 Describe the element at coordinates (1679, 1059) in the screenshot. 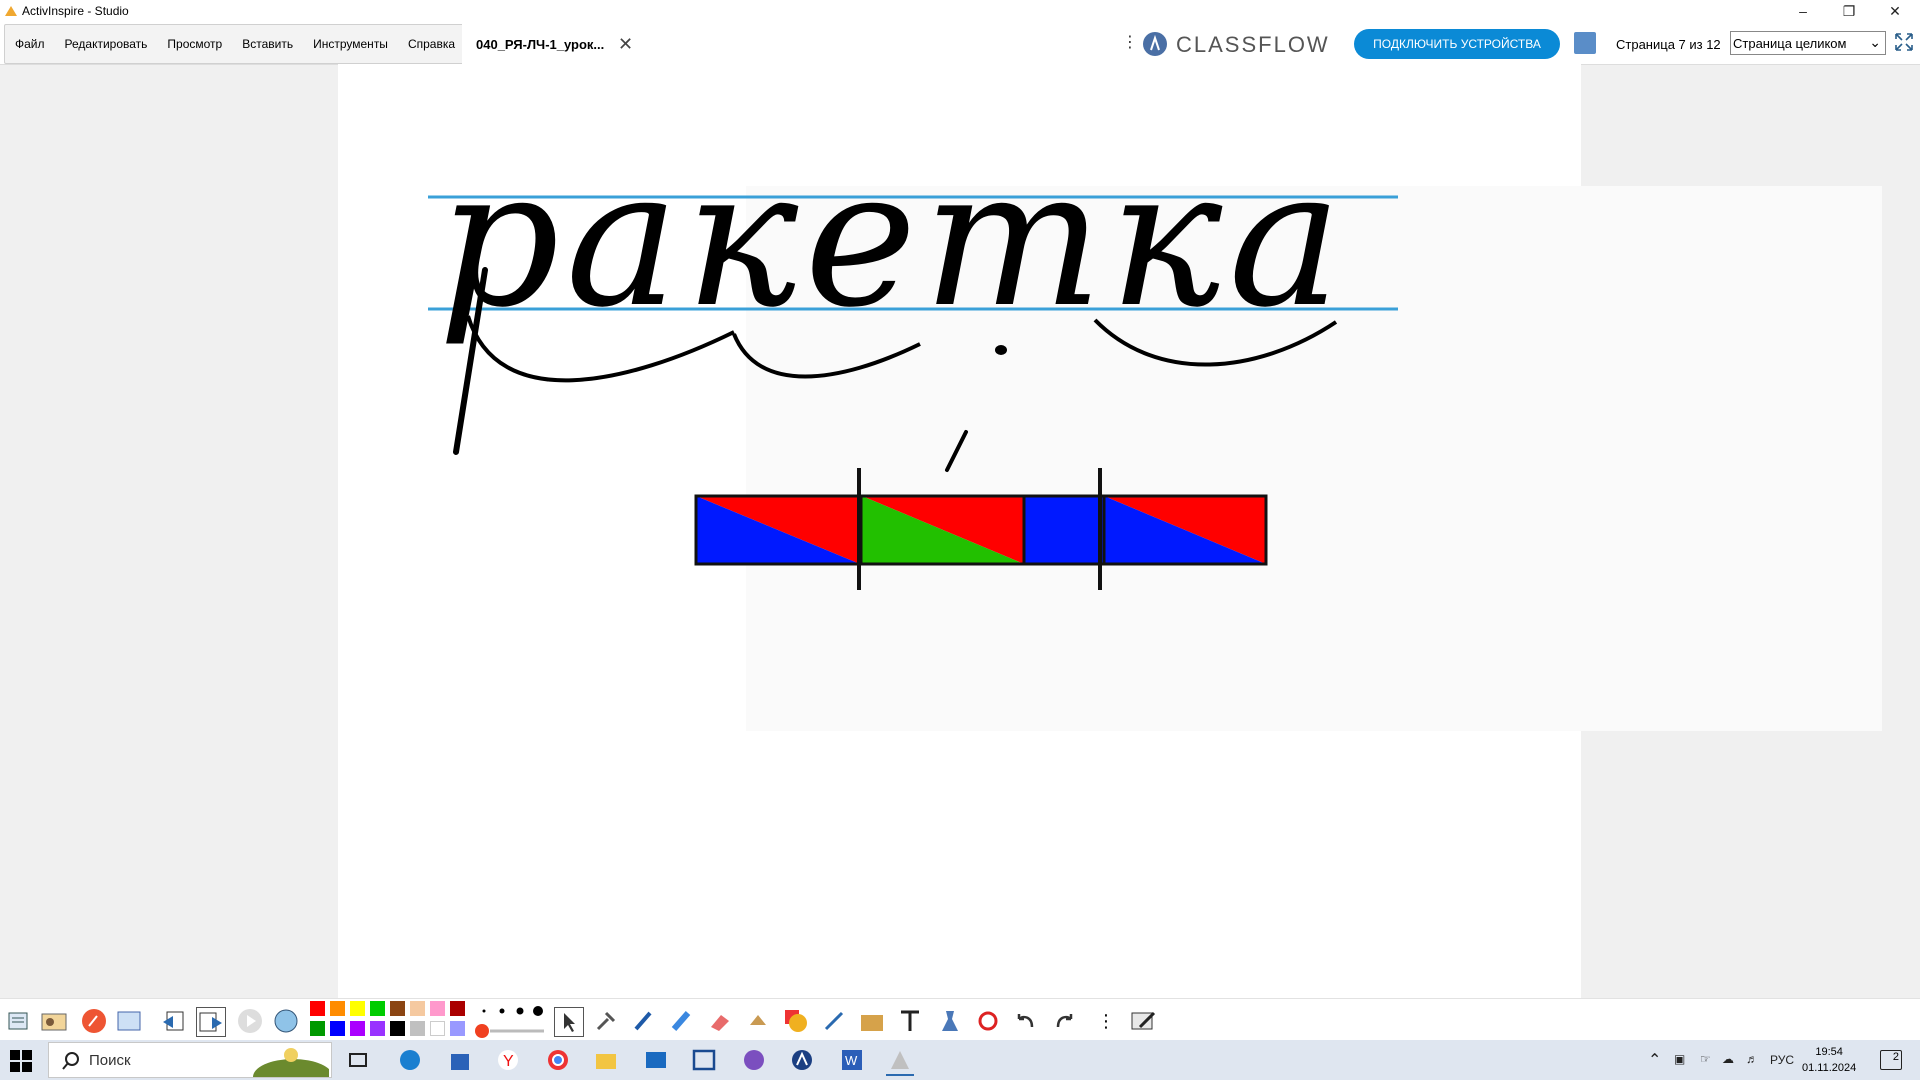

I see `device-icon: ▣` at that location.